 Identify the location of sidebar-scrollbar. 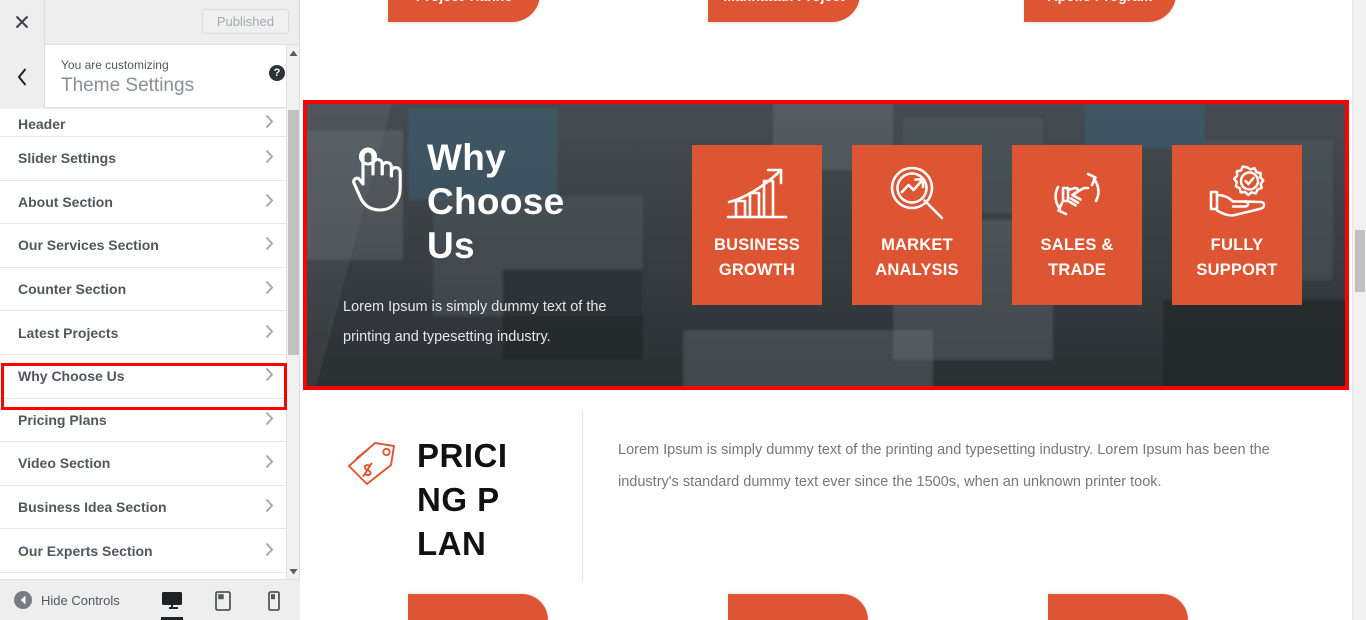
(292, 312).